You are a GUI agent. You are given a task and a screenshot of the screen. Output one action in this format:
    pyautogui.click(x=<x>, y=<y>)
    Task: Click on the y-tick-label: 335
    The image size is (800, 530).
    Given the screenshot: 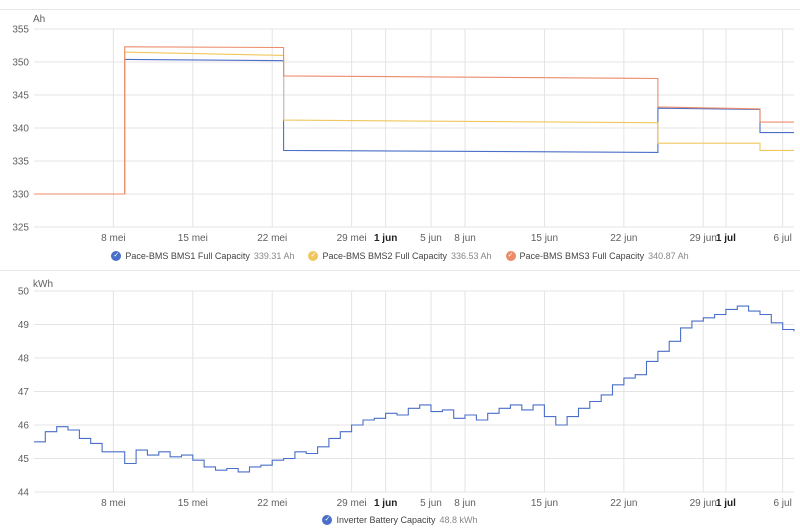 What is the action you would take?
    pyautogui.click(x=20, y=162)
    